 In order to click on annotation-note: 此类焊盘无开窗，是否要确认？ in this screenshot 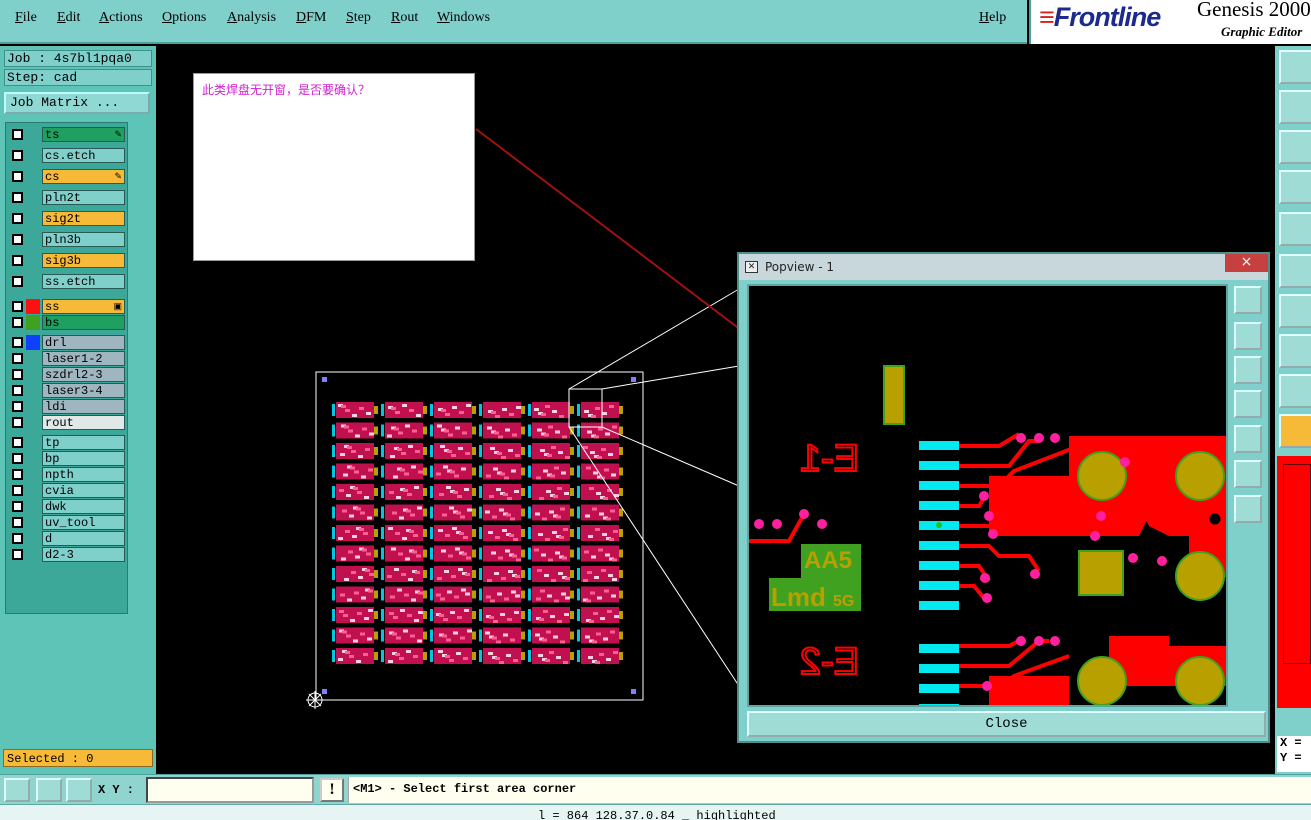, I will do `click(334, 167)`.